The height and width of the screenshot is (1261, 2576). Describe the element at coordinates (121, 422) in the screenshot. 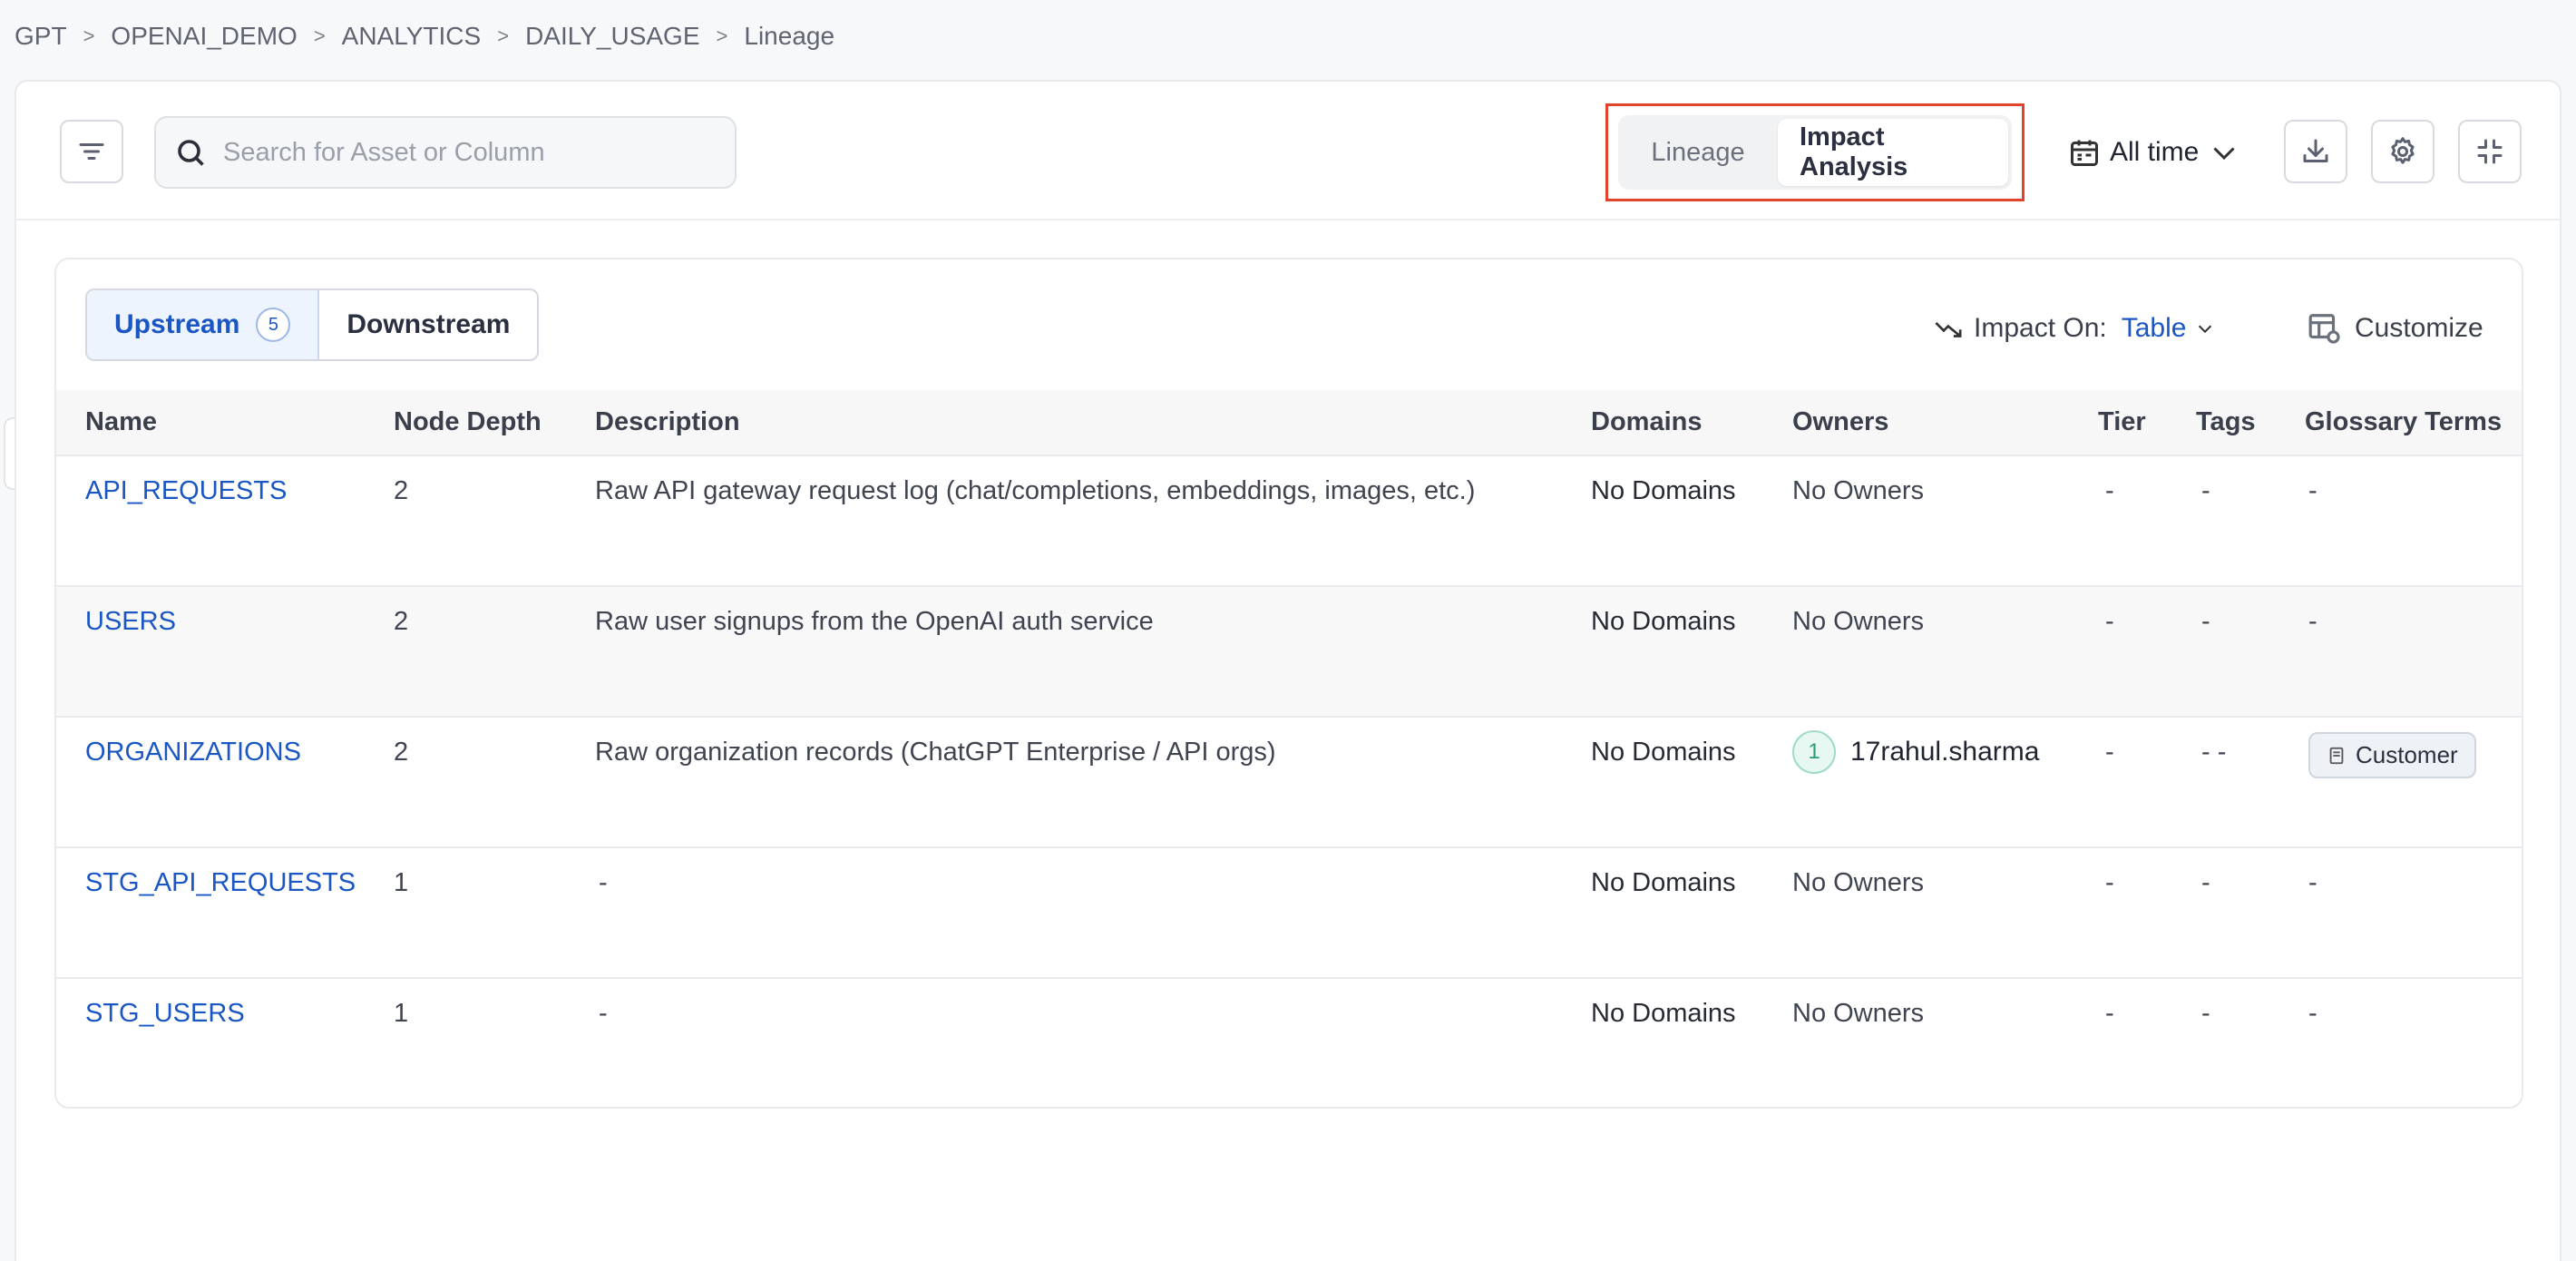

I see `column-header-name: Name` at that location.